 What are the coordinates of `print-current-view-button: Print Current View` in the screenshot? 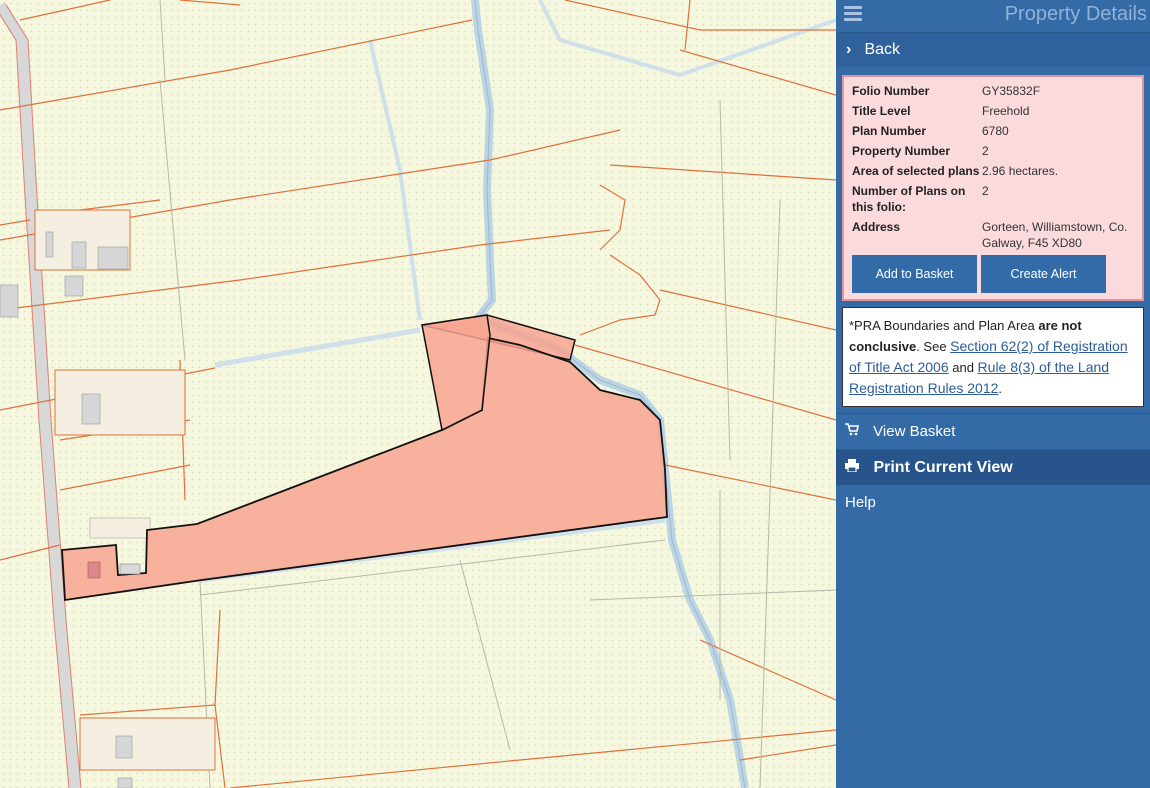 It's located at (993, 467).